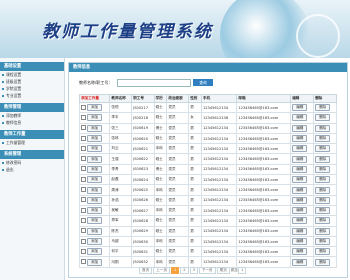 Image resolution: width=350 pixels, height=280 pixels. Describe the element at coordinates (242, 270) in the screenshot. I see `jump-select: 1` at that location.